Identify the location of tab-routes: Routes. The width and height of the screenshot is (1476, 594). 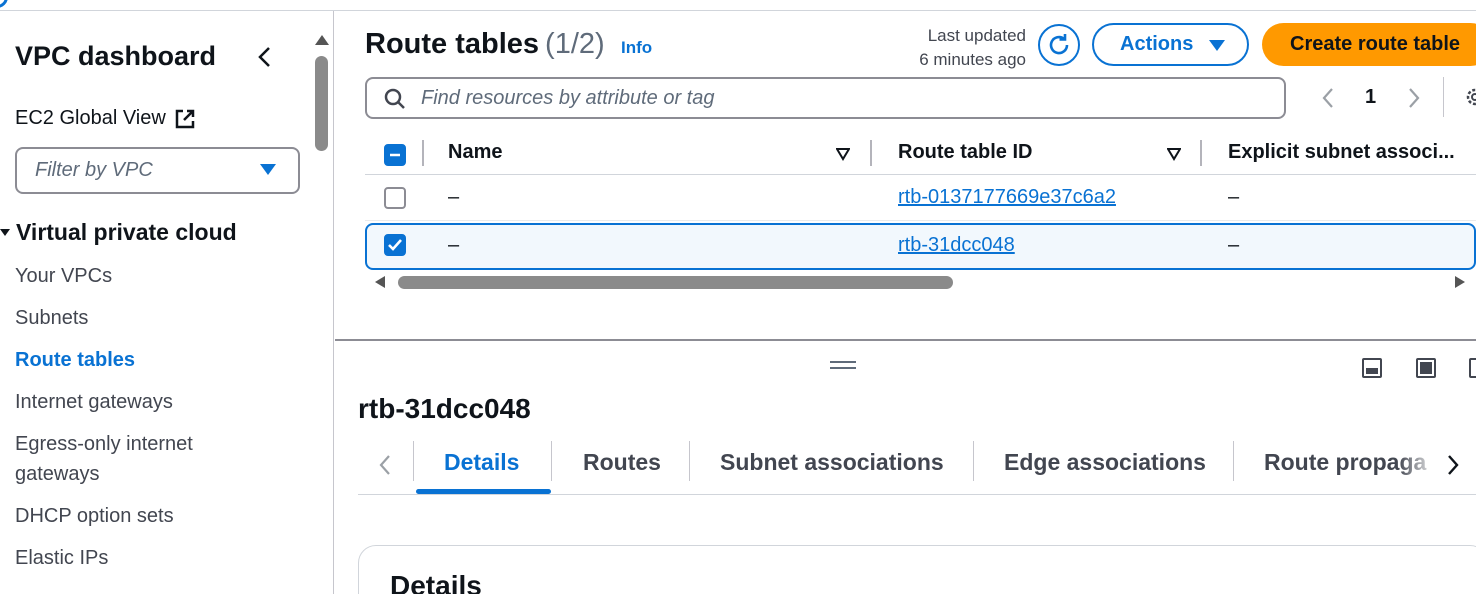
(622, 462).